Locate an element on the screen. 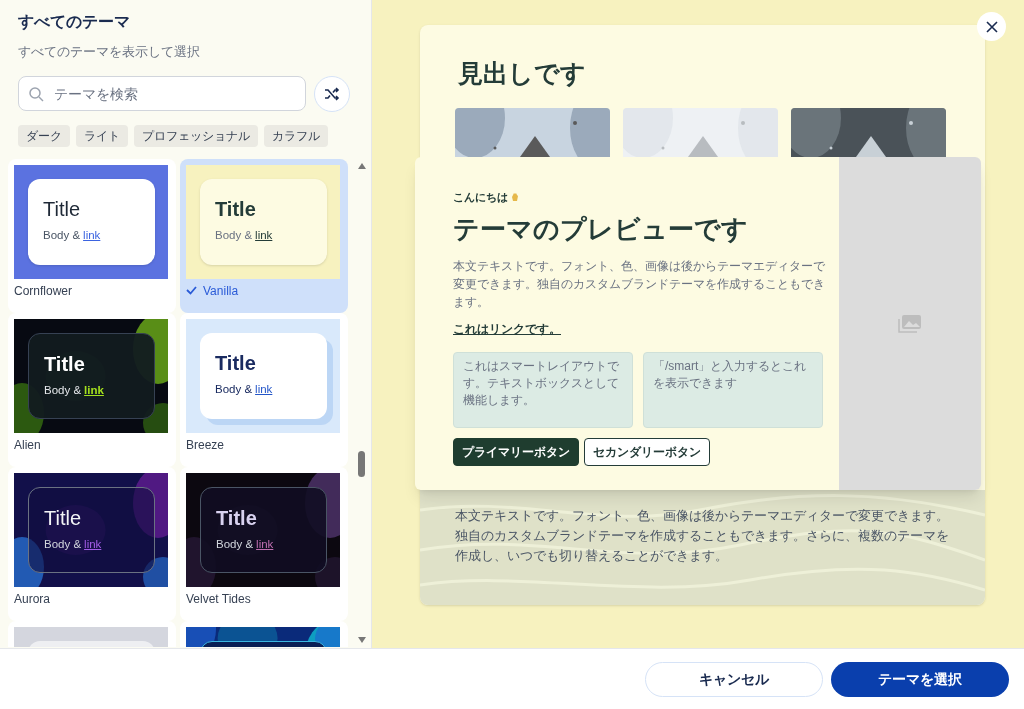 The image size is (1024, 709). theme-name: Velvet Tides is located at coordinates (218, 599).